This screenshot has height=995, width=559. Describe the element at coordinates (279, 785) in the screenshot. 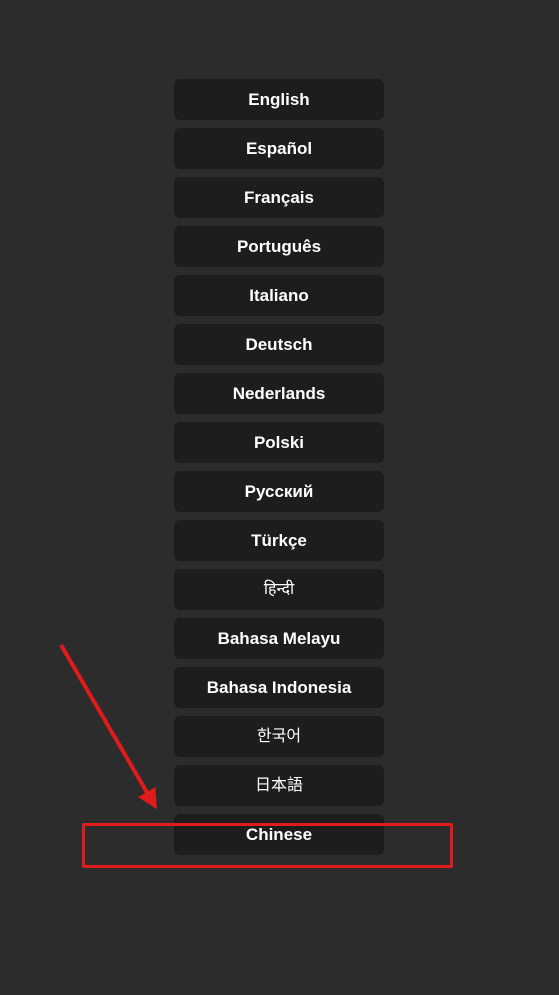

I see `language-option-japanese: 日本語` at that location.